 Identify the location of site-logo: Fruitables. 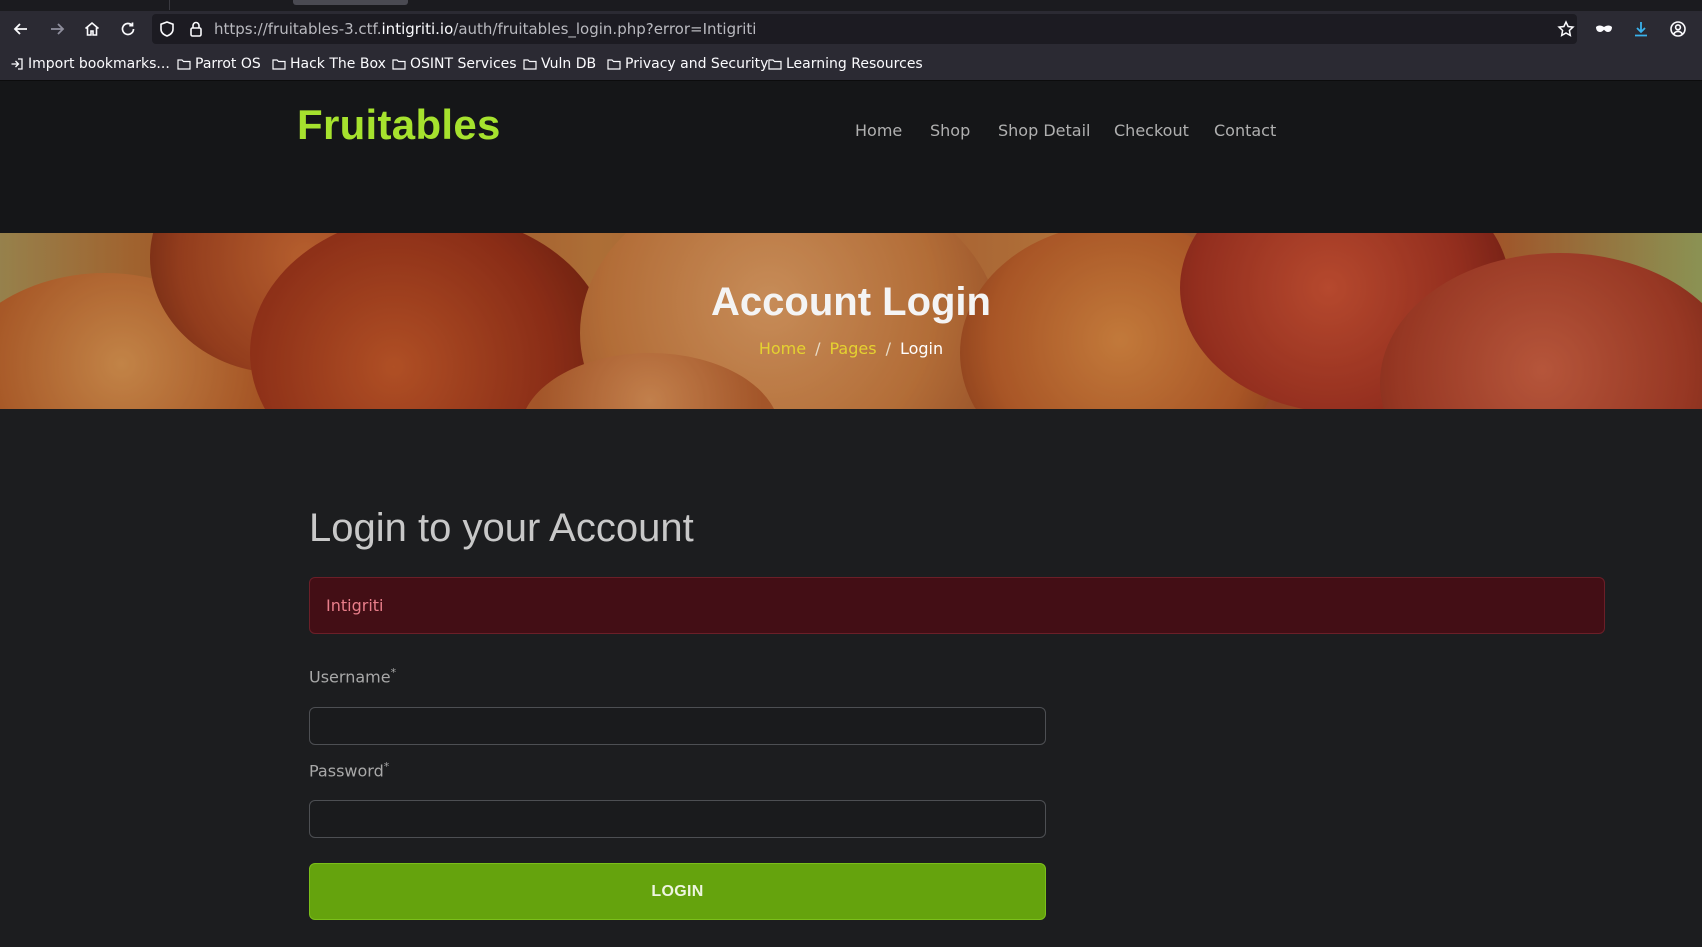
(399, 125).